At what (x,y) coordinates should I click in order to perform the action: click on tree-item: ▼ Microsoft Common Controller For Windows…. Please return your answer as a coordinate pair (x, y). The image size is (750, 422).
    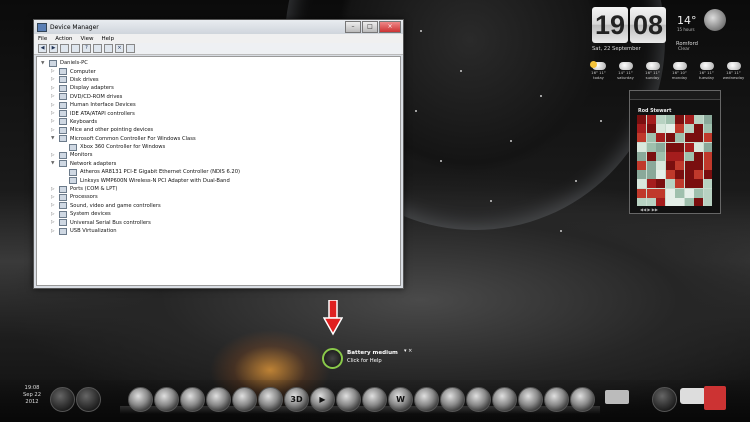
    Looking at the image, I should click on (220, 139).